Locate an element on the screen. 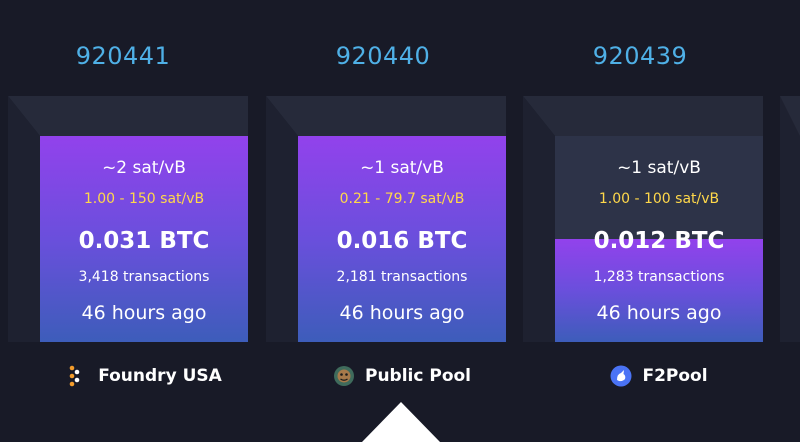  public-pool-logo-icon is located at coordinates (343, 376).